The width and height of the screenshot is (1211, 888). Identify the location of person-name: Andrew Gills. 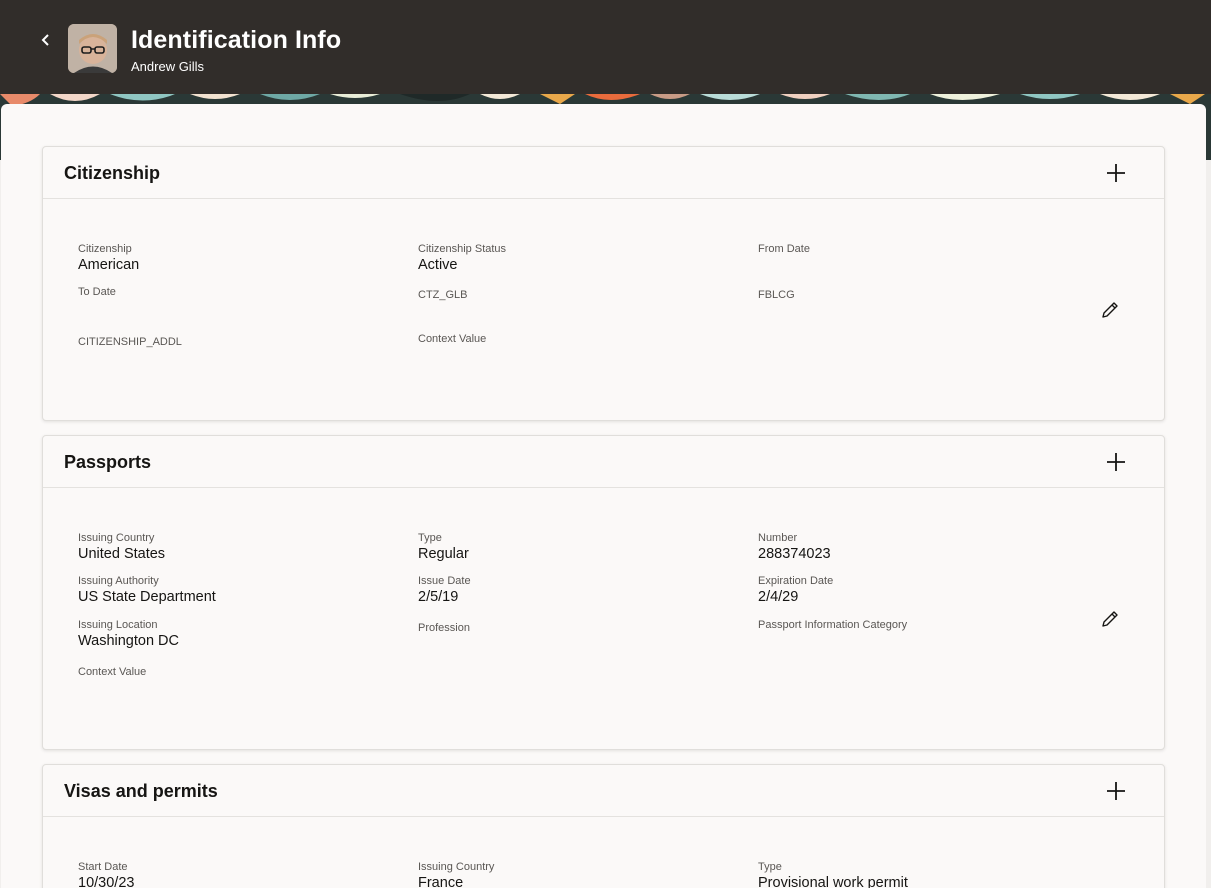
(167, 66).